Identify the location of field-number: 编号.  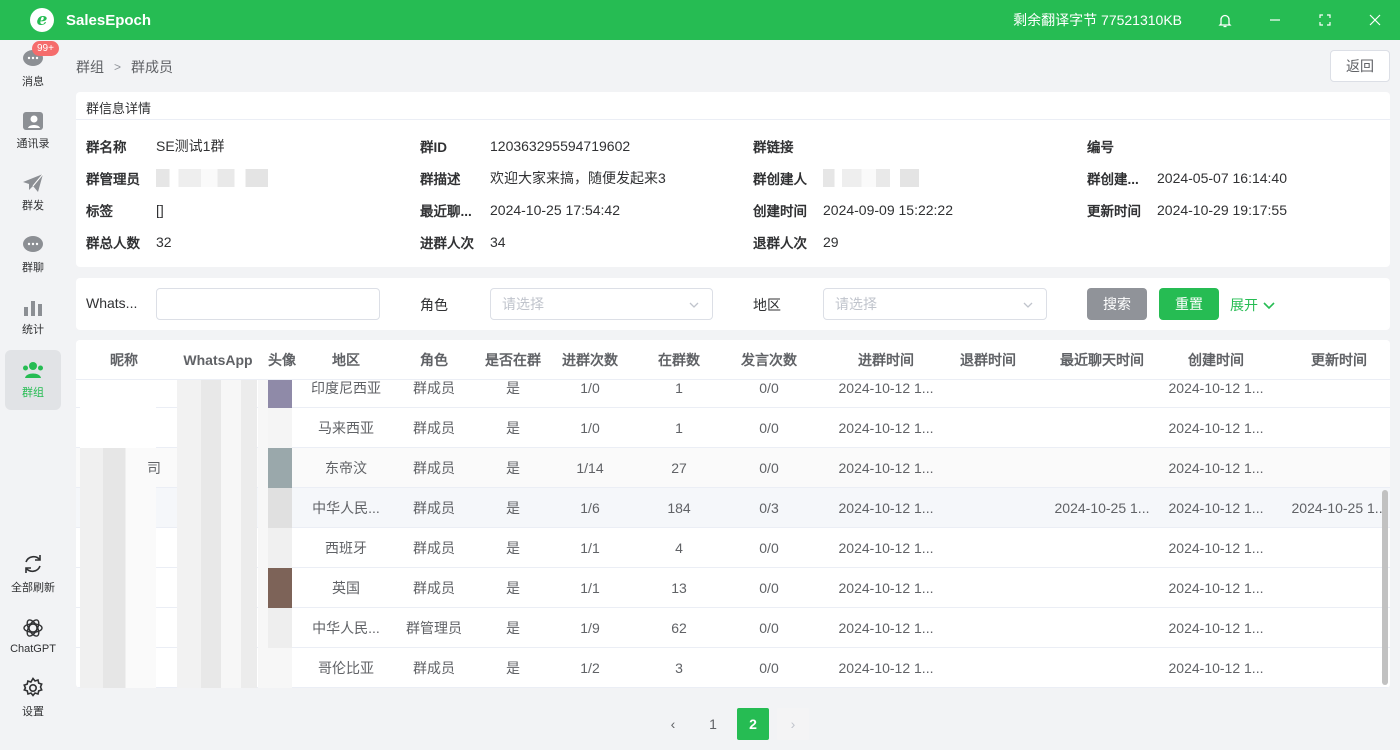
(1122, 146).